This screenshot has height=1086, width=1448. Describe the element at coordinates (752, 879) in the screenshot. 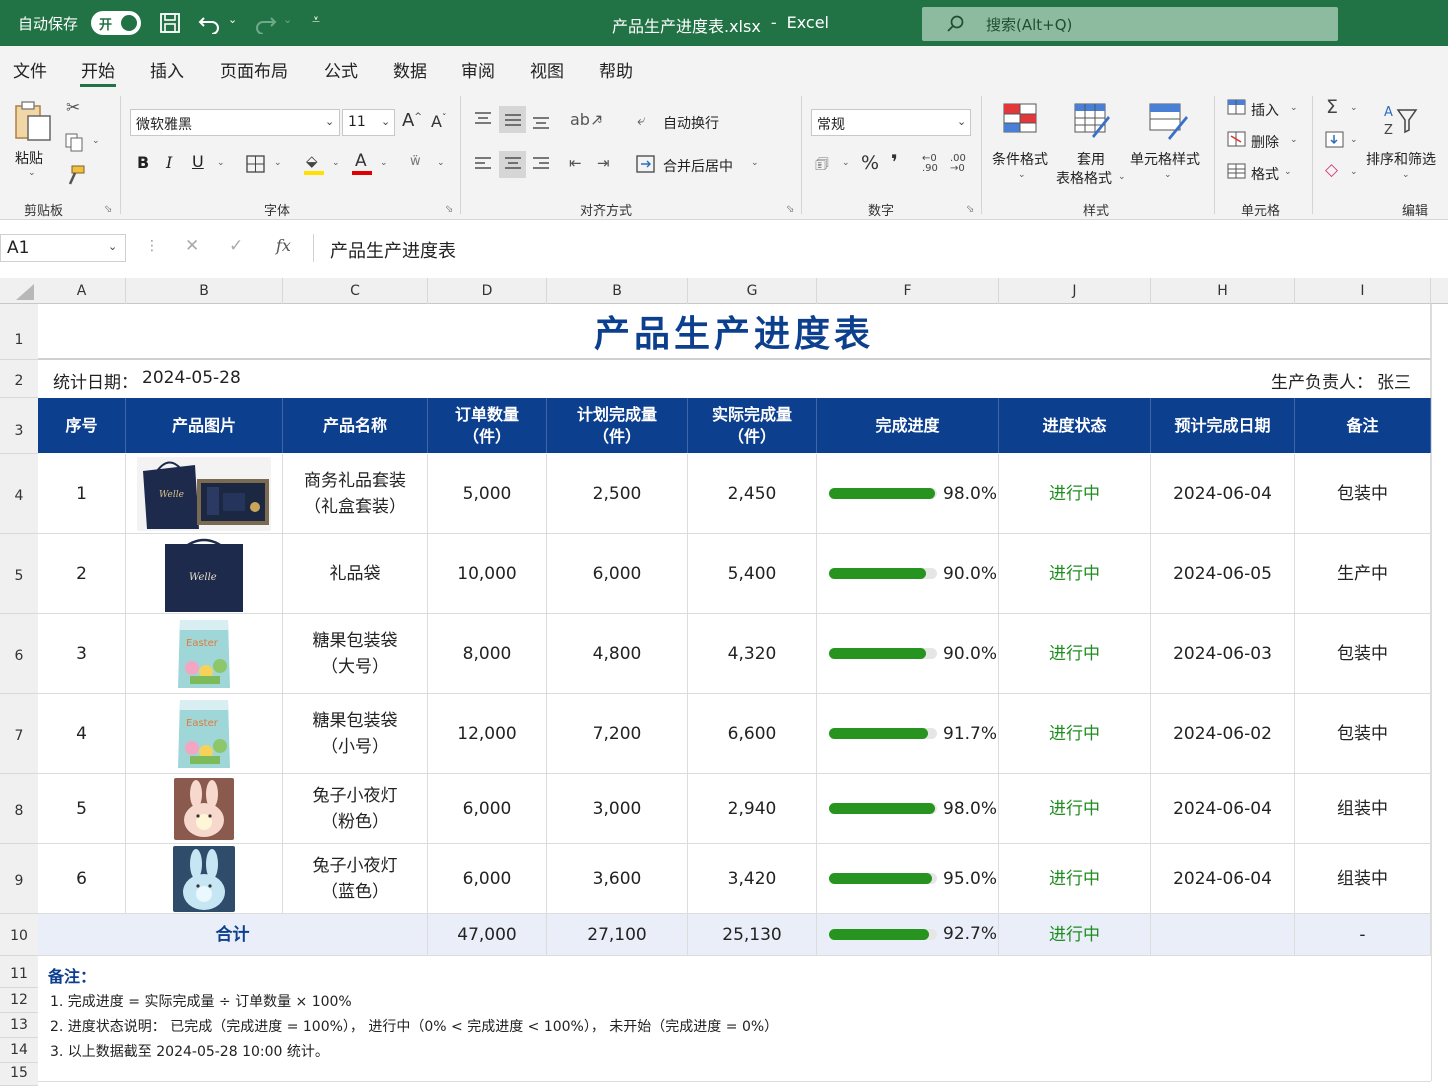

I see `row-actual-cell: 3,420` at that location.